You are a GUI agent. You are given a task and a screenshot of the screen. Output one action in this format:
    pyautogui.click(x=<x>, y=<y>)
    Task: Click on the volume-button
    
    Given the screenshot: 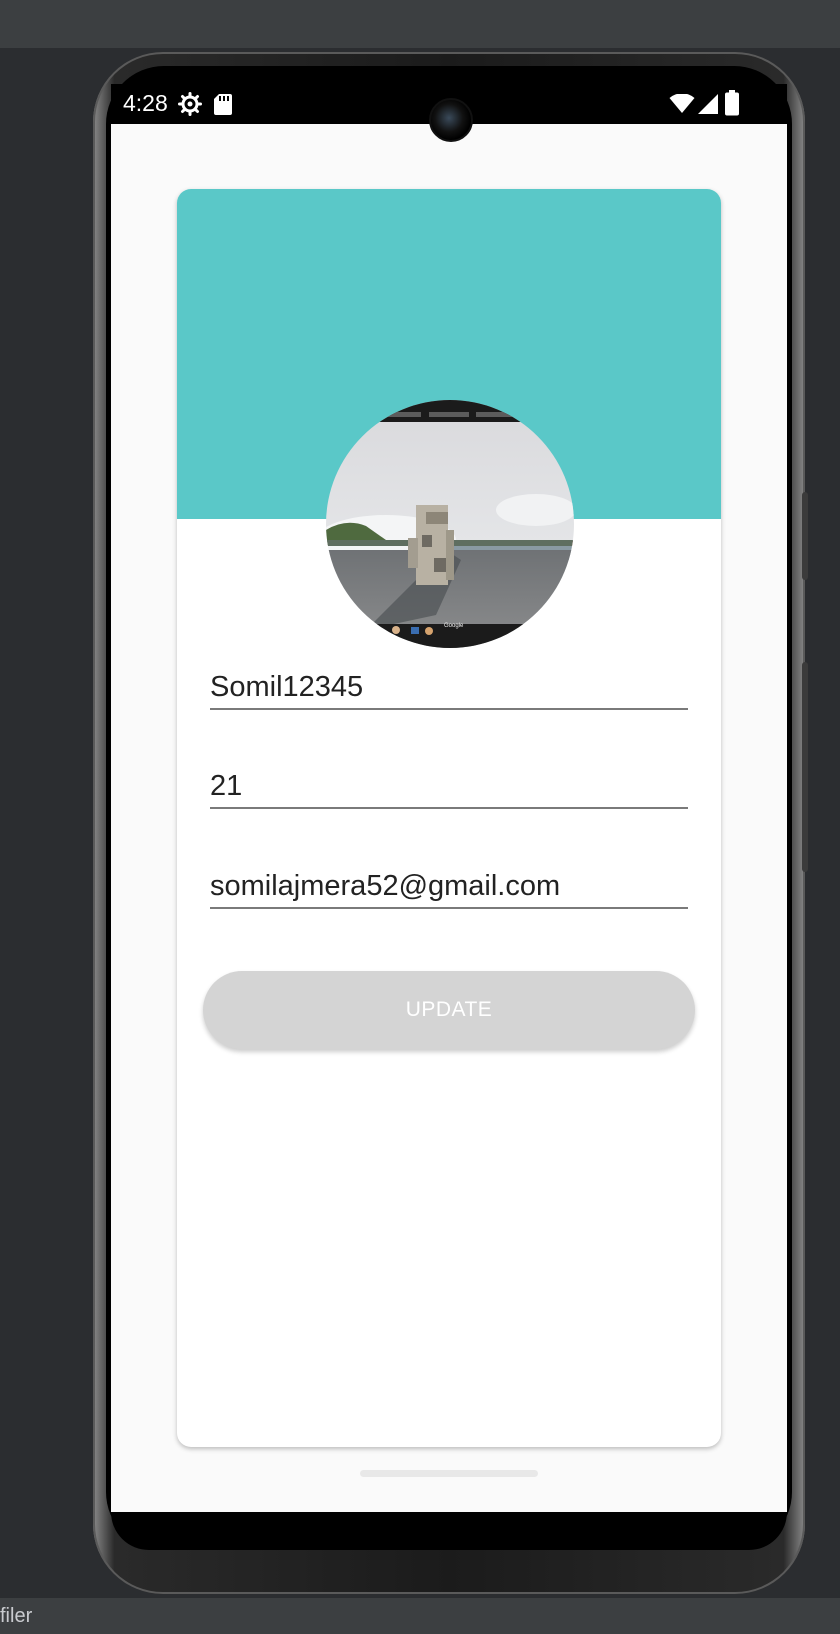 What is the action you would take?
    pyautogui.click(x=805, y=767)
    